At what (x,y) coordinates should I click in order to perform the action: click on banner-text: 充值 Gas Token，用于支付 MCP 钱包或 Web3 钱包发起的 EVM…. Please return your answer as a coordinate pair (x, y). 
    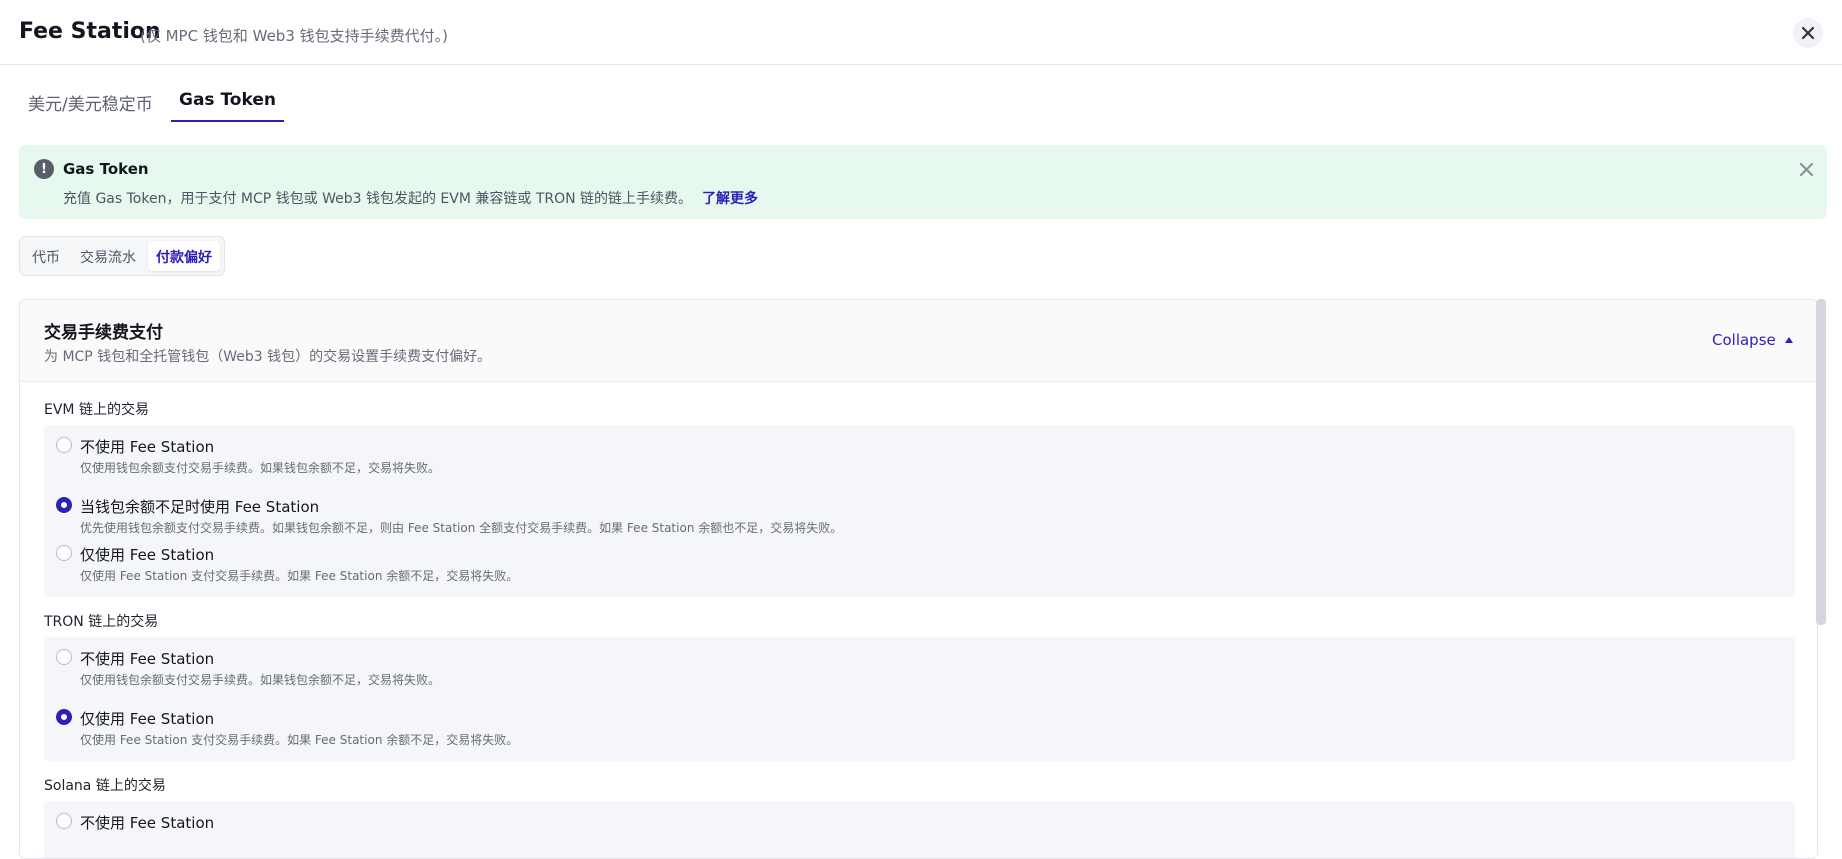
    Looking at the image, I should click on (410, 198).